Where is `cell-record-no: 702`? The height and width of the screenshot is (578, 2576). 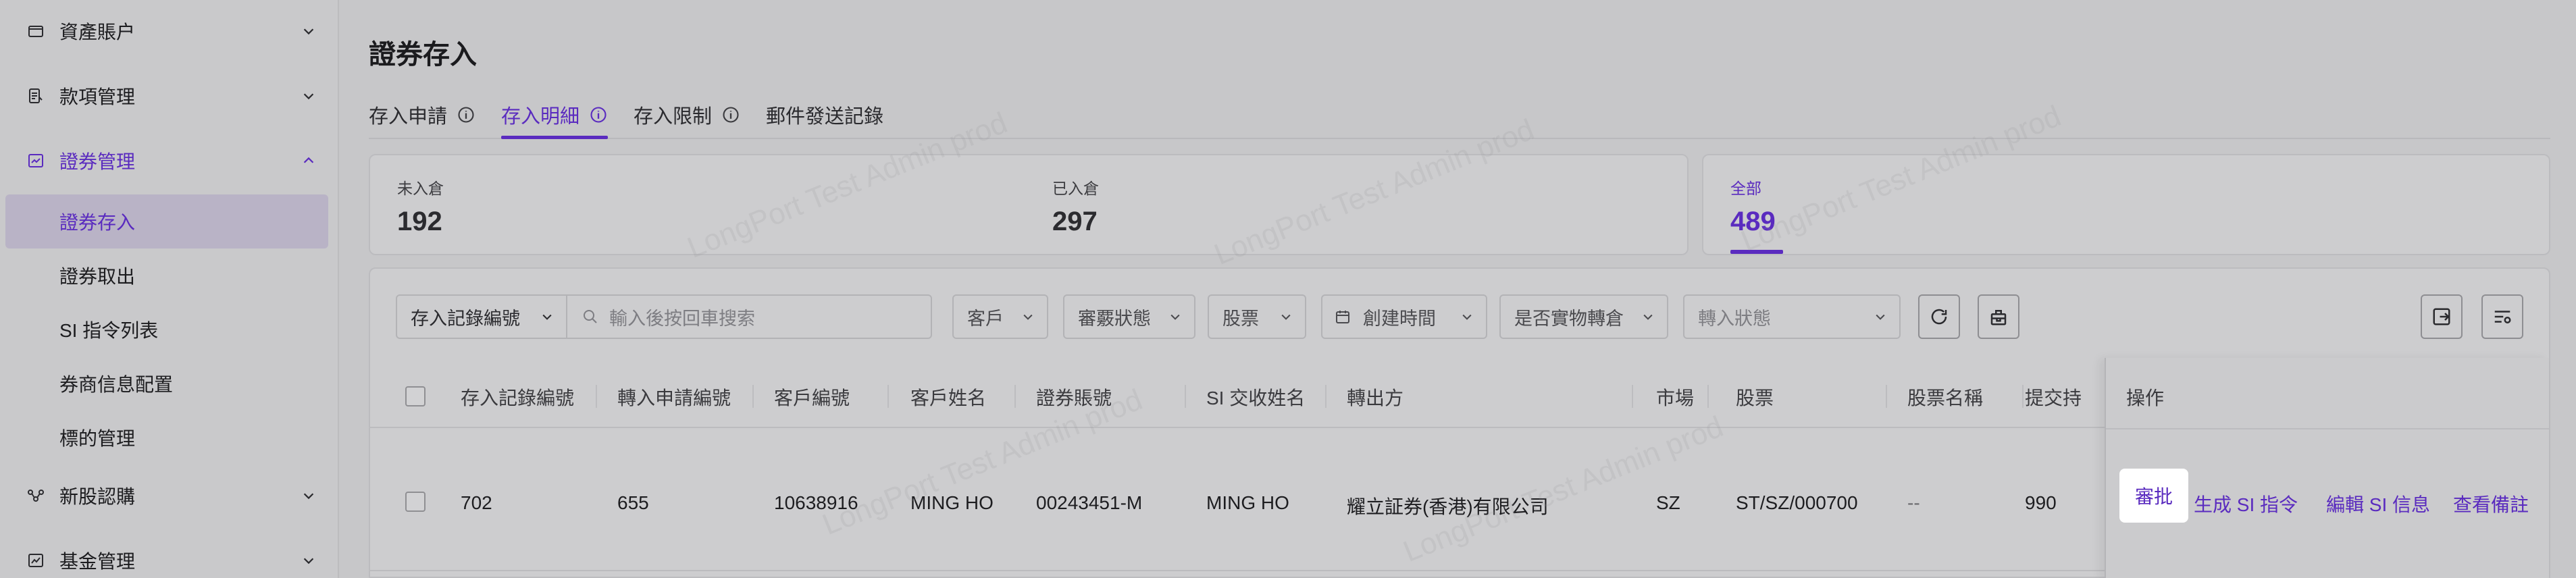
cell-record-no: 702 is located at coordinates (477, 503).